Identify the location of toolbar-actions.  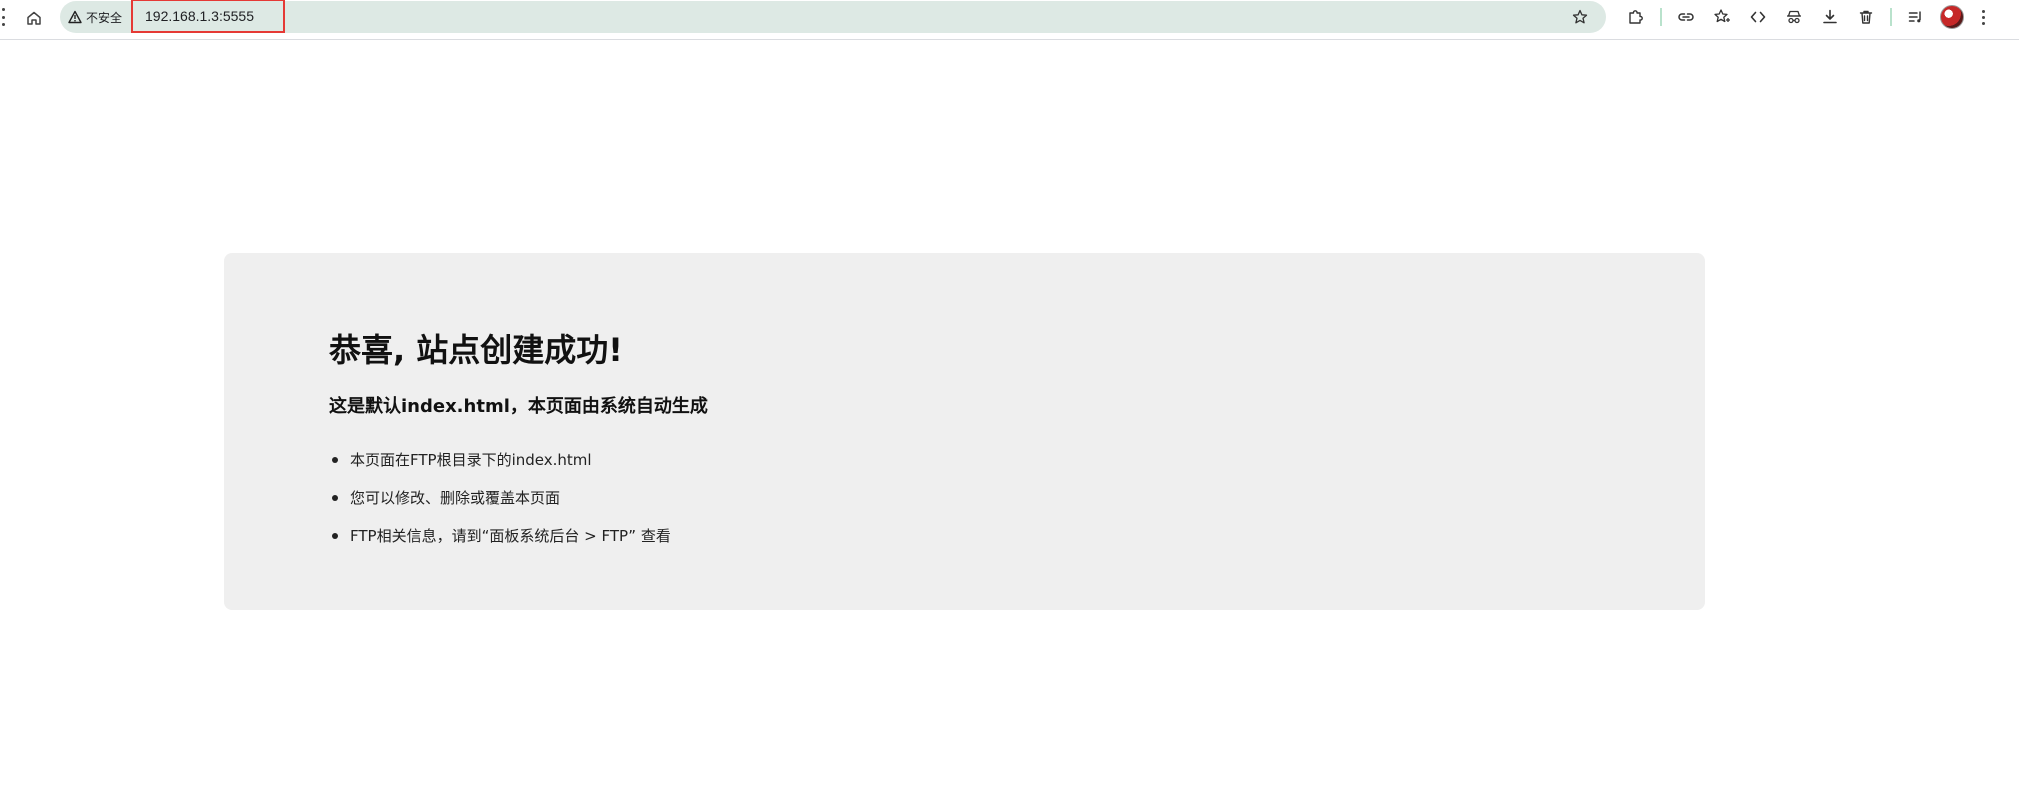
(1803, 17).